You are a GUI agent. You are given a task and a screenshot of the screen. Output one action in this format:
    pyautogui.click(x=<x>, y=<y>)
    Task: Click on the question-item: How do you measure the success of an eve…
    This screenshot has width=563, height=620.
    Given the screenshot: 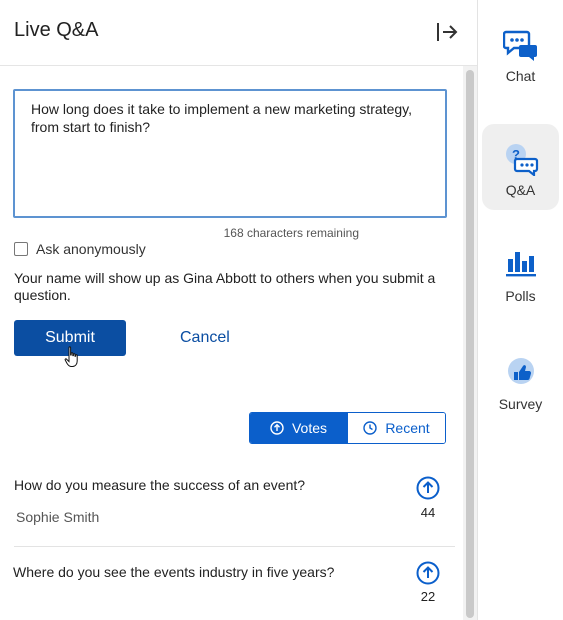 What is the action you would take?
    pyautogui.click(x=231, y=505)
    